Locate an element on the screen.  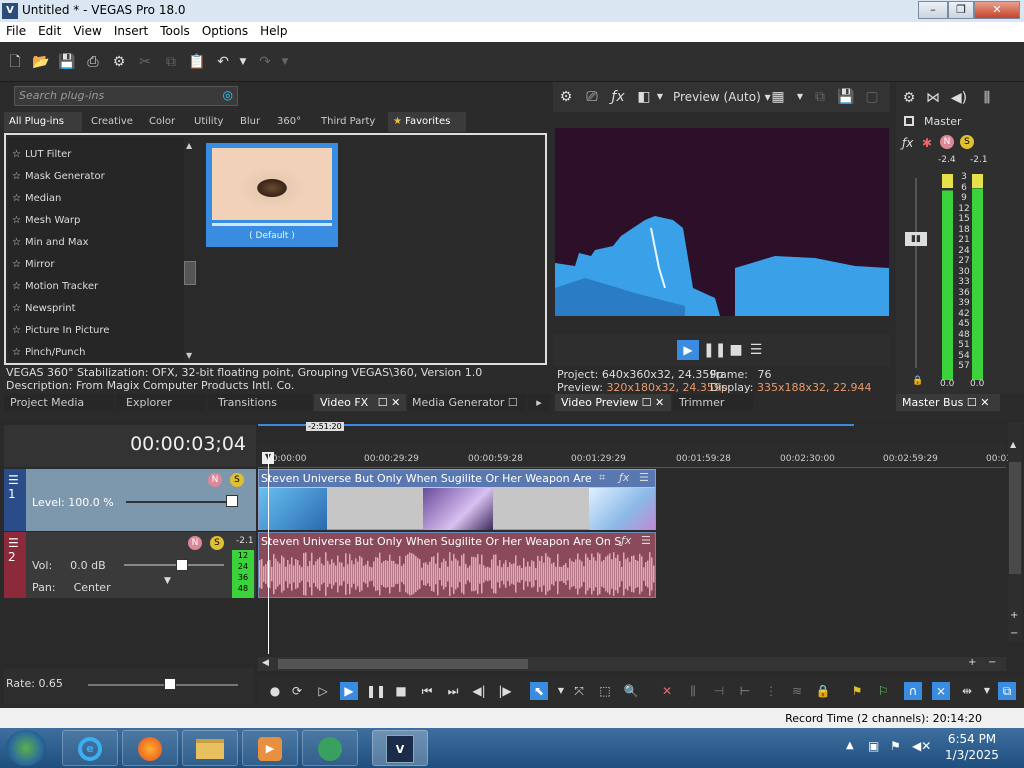
device-output-icon: ⎚ is located at coordinates (592, 97).